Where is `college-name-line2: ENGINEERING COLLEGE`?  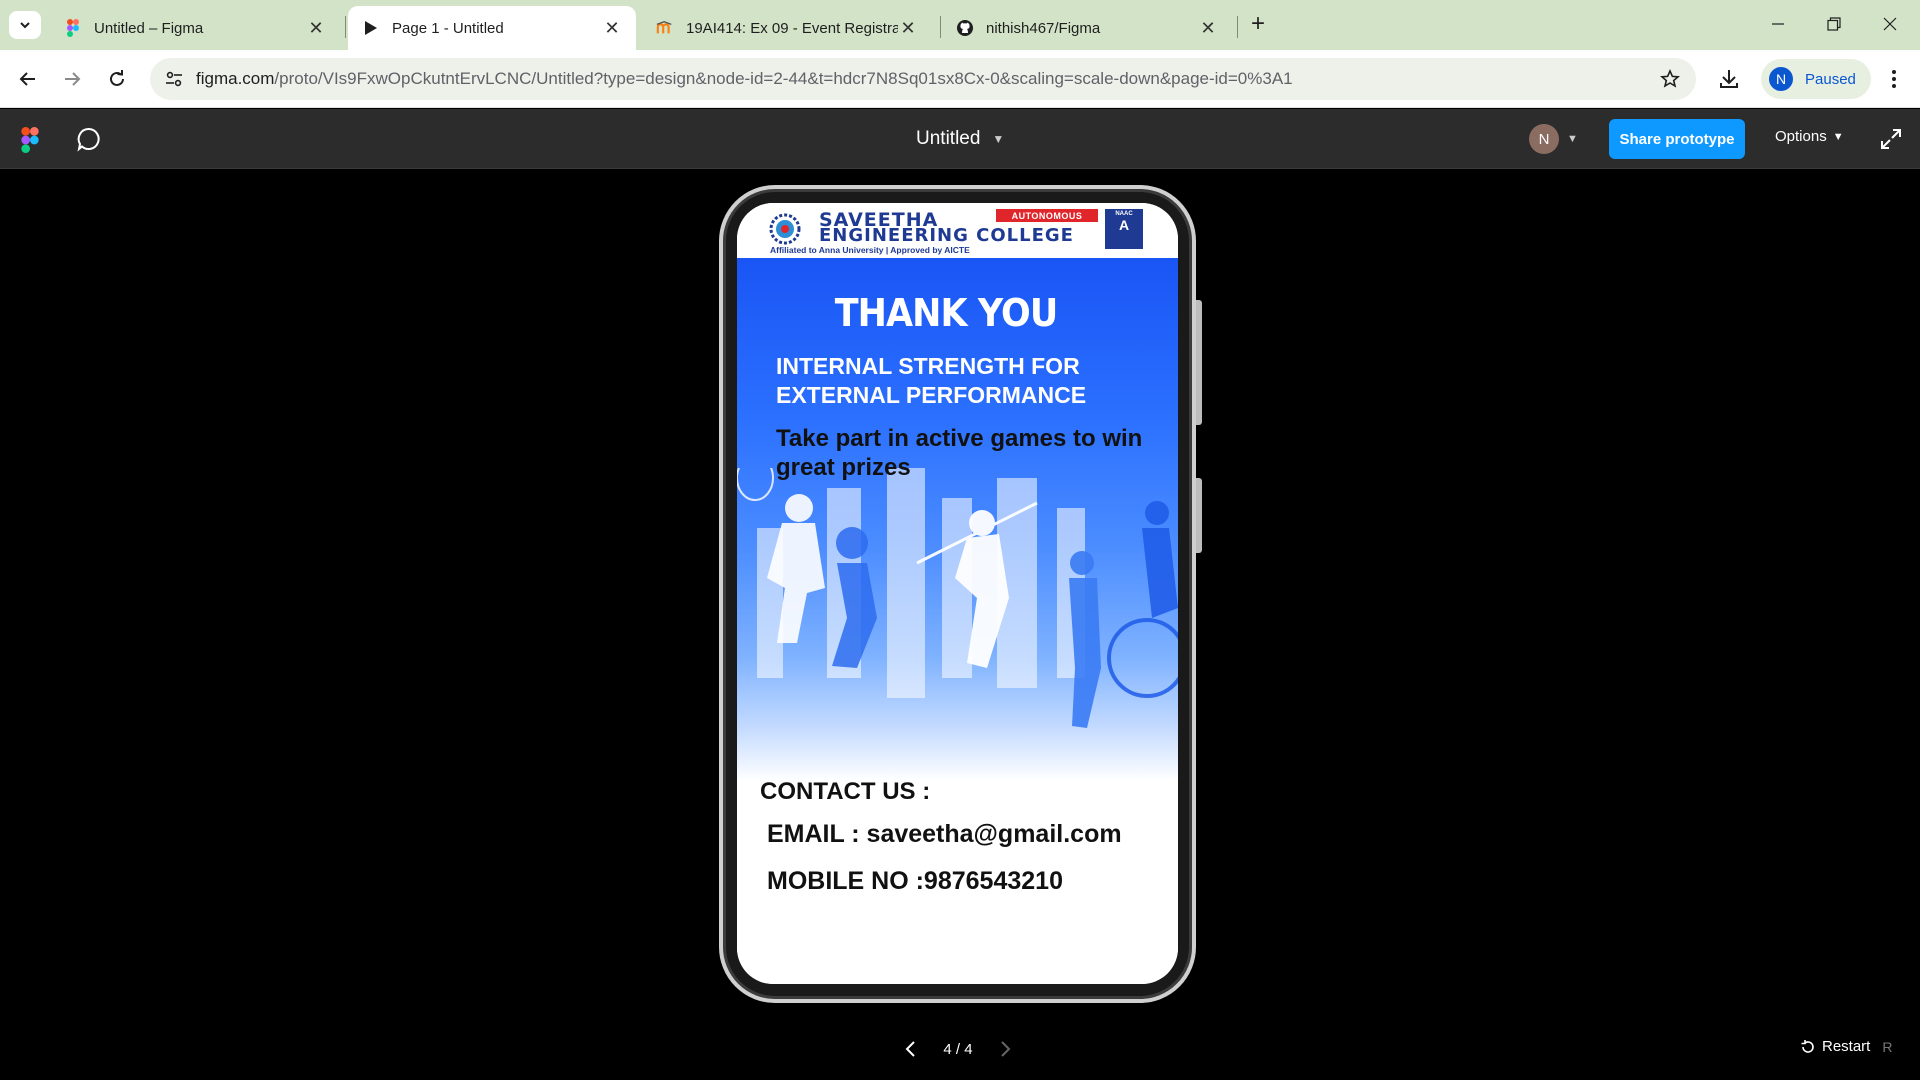
college-name-line2: ENGINEERING COLLEGE is located at coordinates (946, 235).